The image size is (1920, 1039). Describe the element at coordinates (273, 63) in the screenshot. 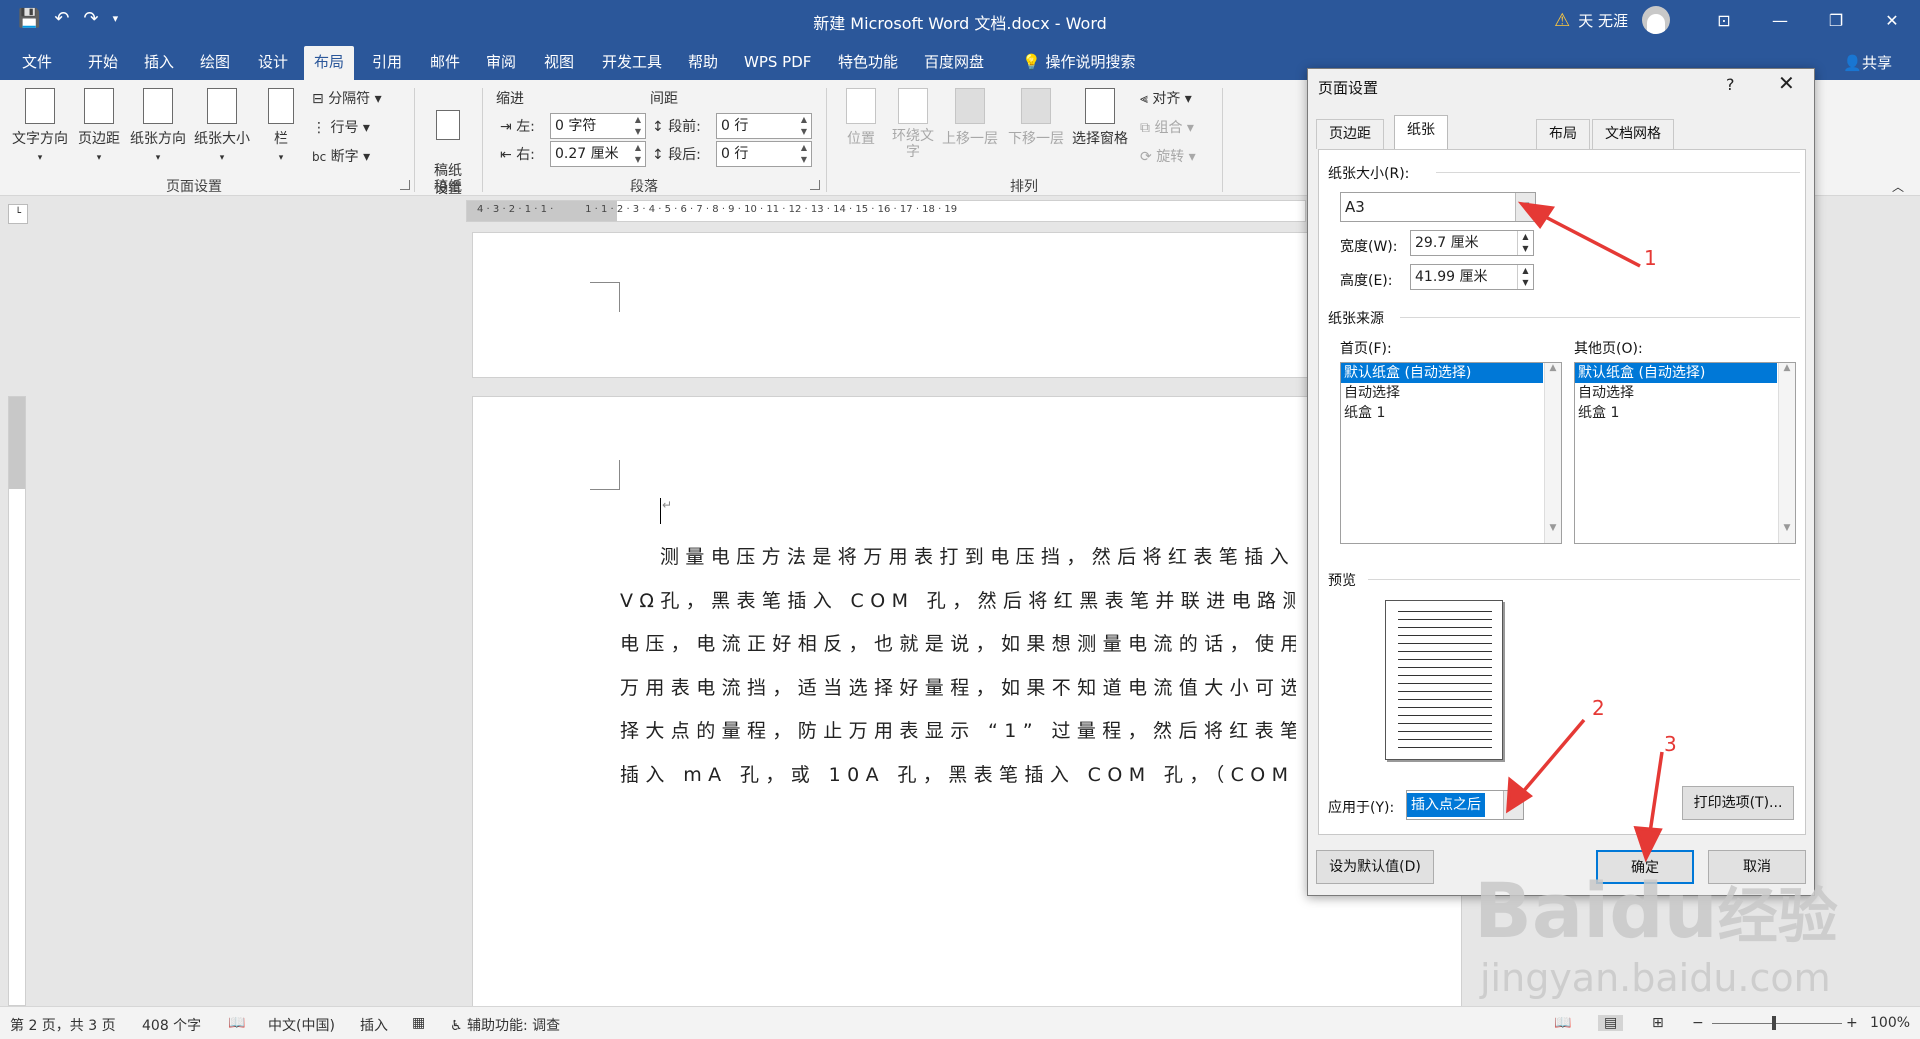

I see `tab-design: 设计` at that location.